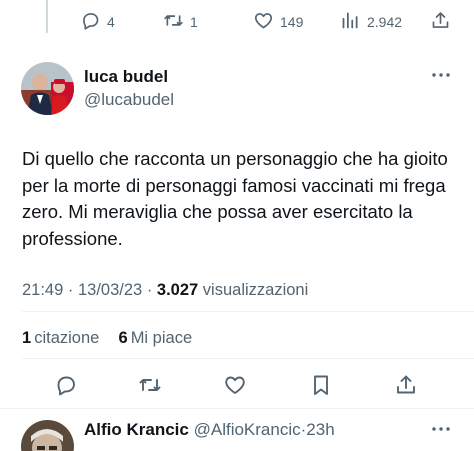 The image size is (474, 451). Describe the element at coordinates (247, 429) in the screenshot. I see `reply-author-handle: @AlfioKrancic` at that location.